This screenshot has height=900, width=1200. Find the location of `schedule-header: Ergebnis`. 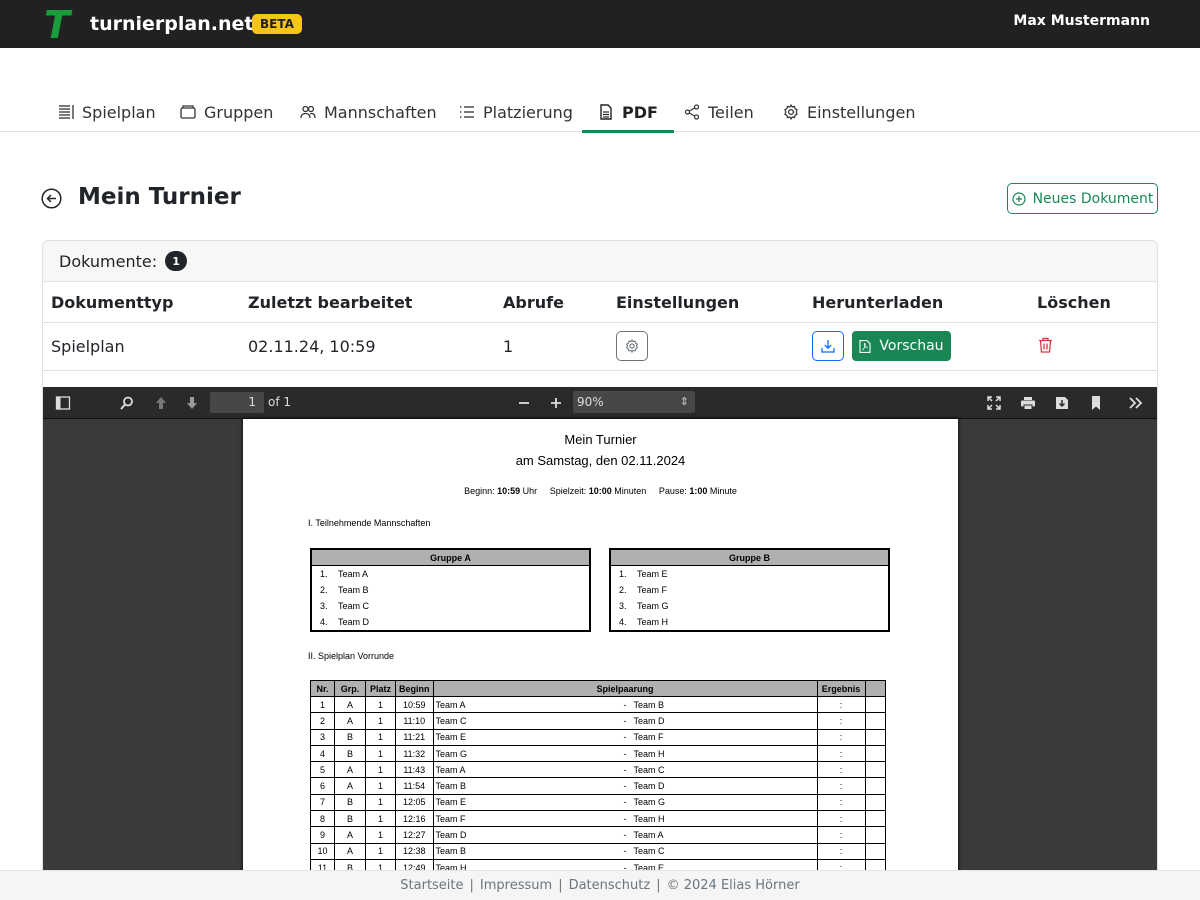

schedule-header: Ergebnis is located at coordinates (841, 688).